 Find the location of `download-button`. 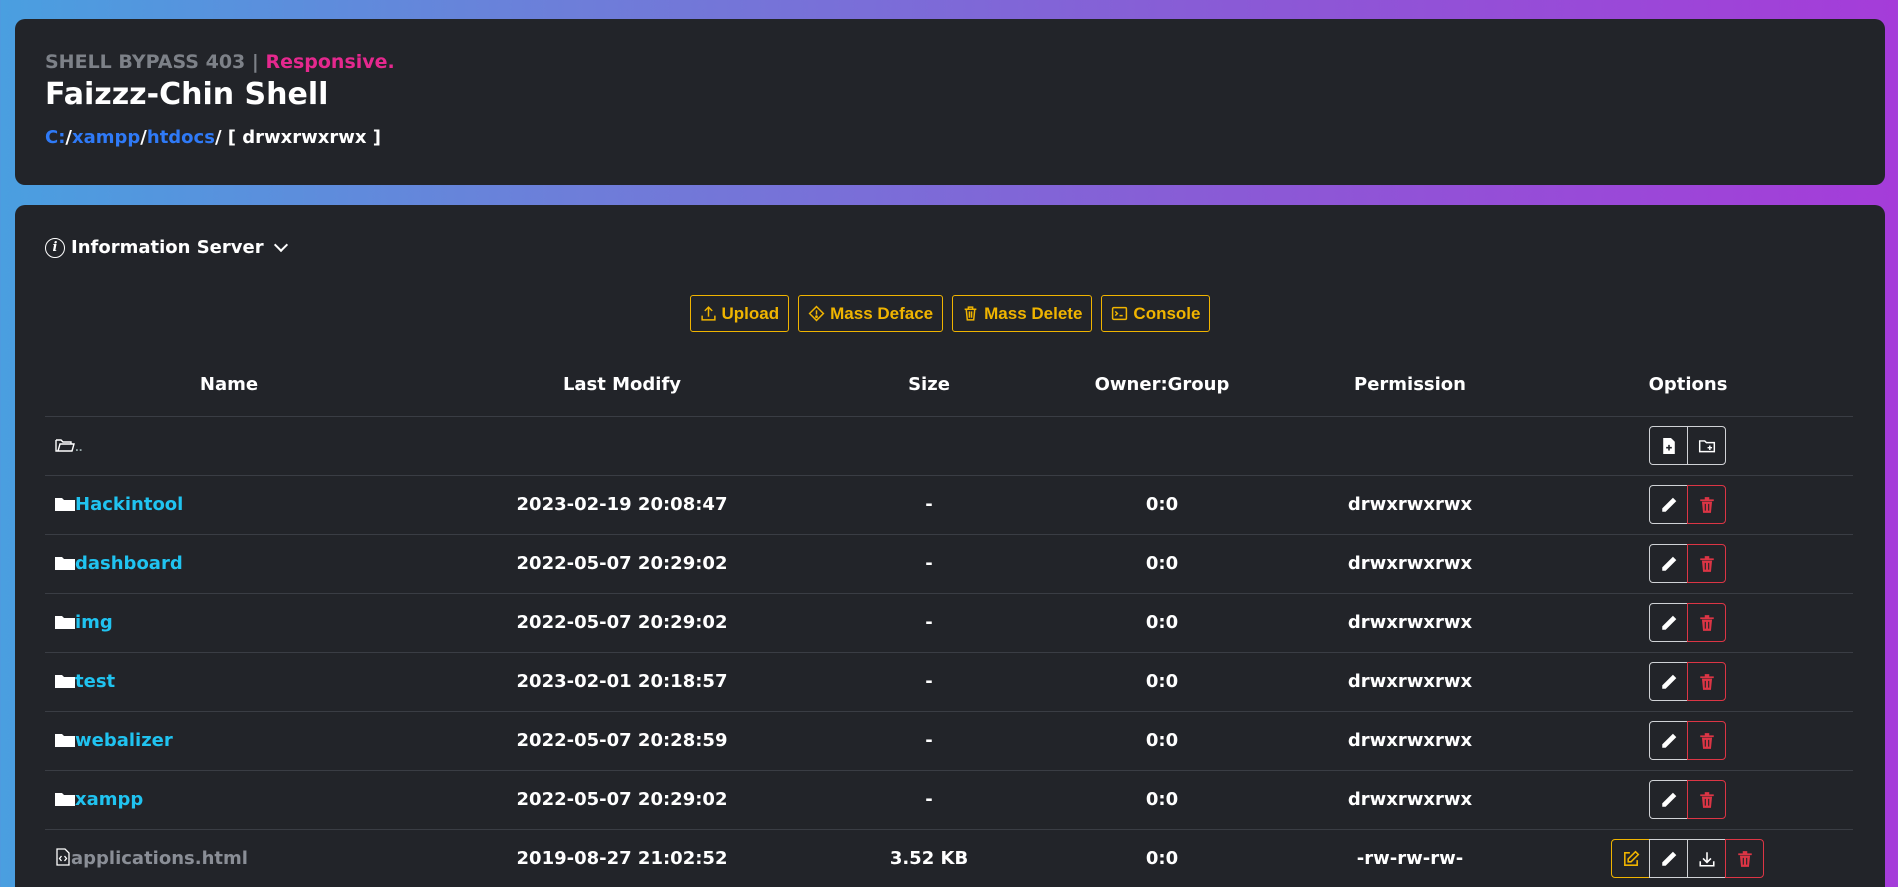

download-button is located at coordinates (1706, 858).